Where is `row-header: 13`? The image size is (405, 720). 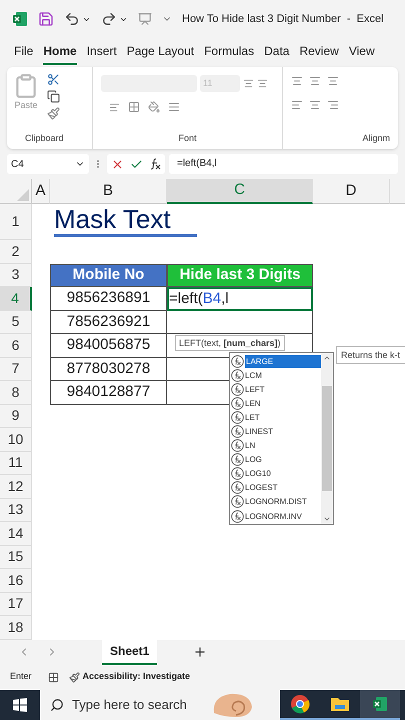
row-header: 13 is located at coordinates (16, 510).